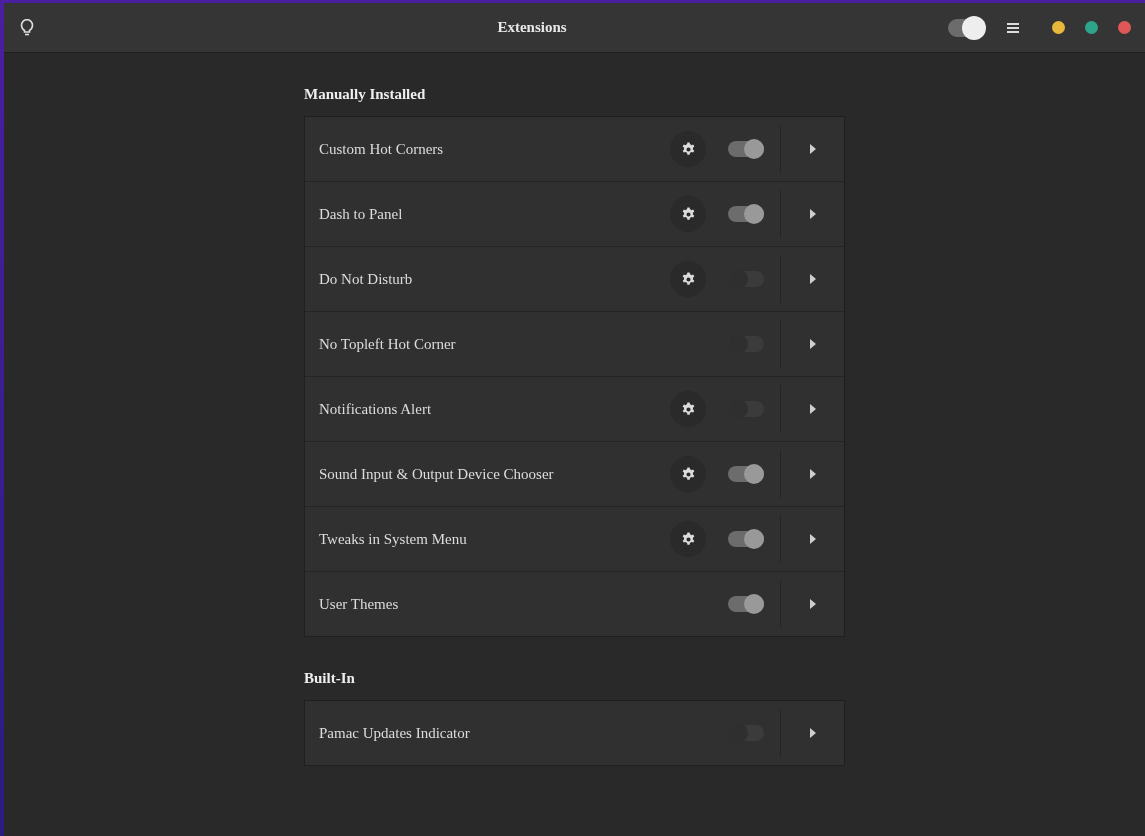 Image resolution: width=1145 pixels, height=836 pixels. I want to click on section-title: Manually Installed, so click(365, 94).